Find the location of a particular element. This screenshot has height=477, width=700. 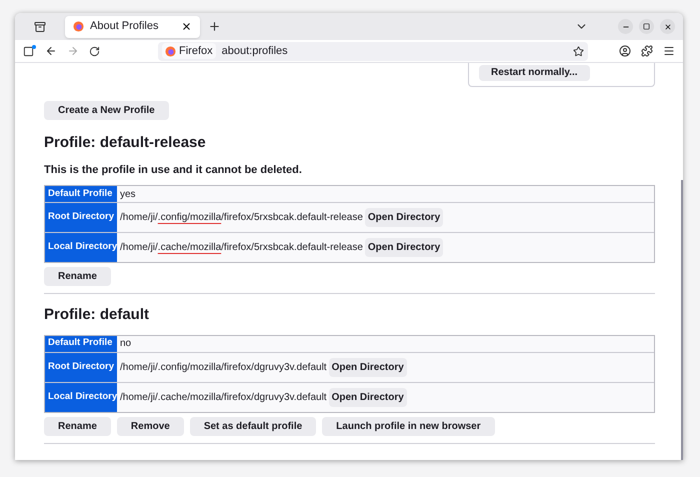

row-value: /home/ji/.config/mozilla/firefox/dgruvy3v.default is located at coordinates (223, 367).